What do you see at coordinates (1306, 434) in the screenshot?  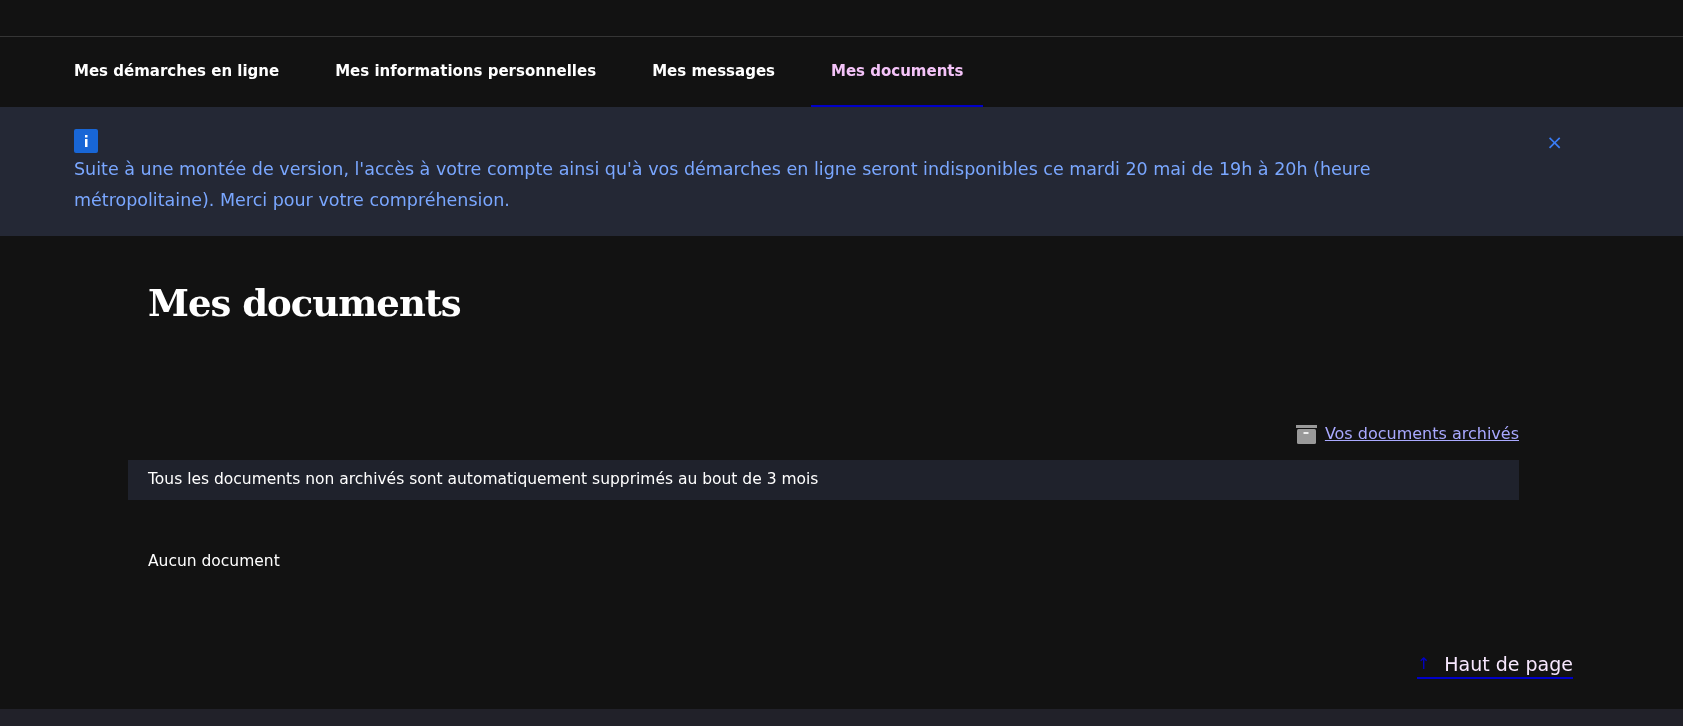 I see `archive-box-icon` at bounding box center [1306, 434].